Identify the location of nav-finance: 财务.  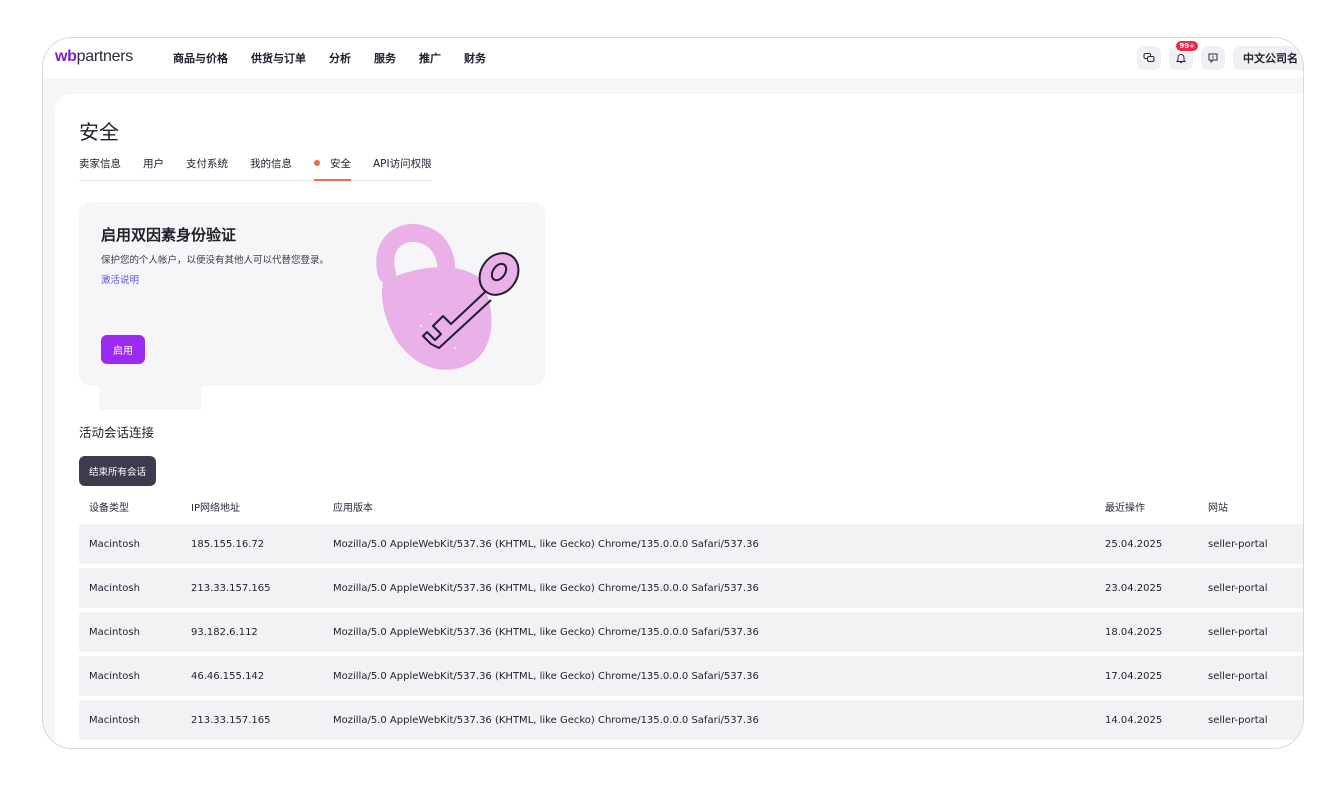
(475, 58).